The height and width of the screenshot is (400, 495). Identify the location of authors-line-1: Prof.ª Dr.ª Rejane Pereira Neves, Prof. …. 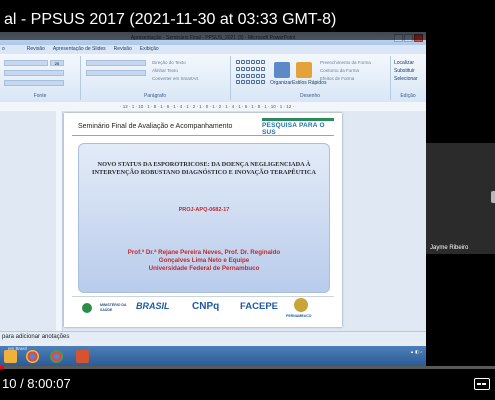
(204, 252).